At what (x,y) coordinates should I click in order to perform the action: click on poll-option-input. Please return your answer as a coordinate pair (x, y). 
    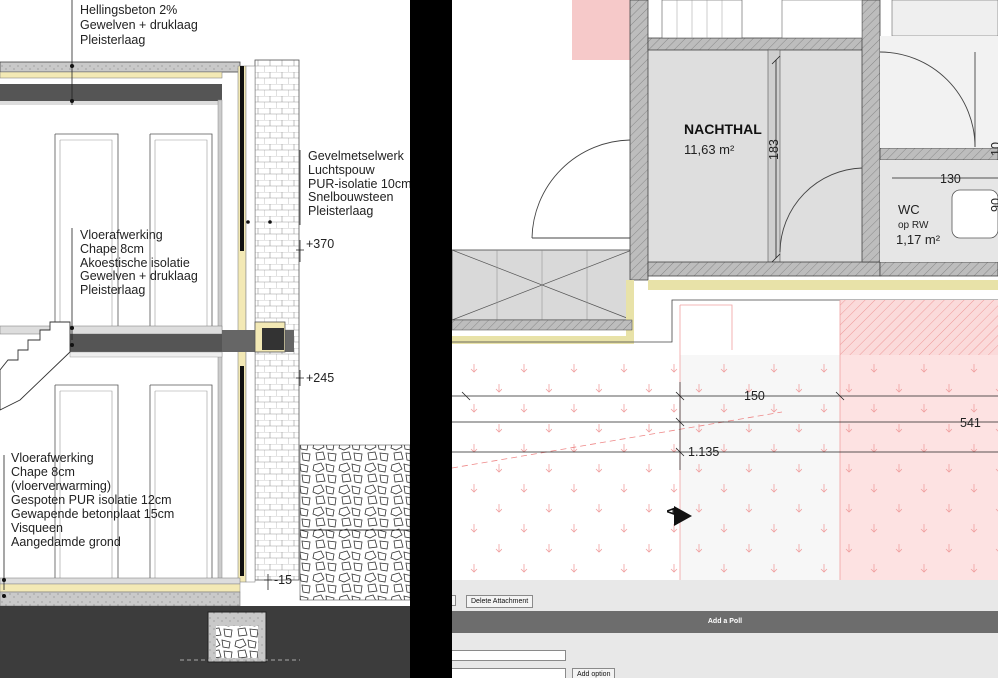
    Looking at the image, I should click on (509, 673).